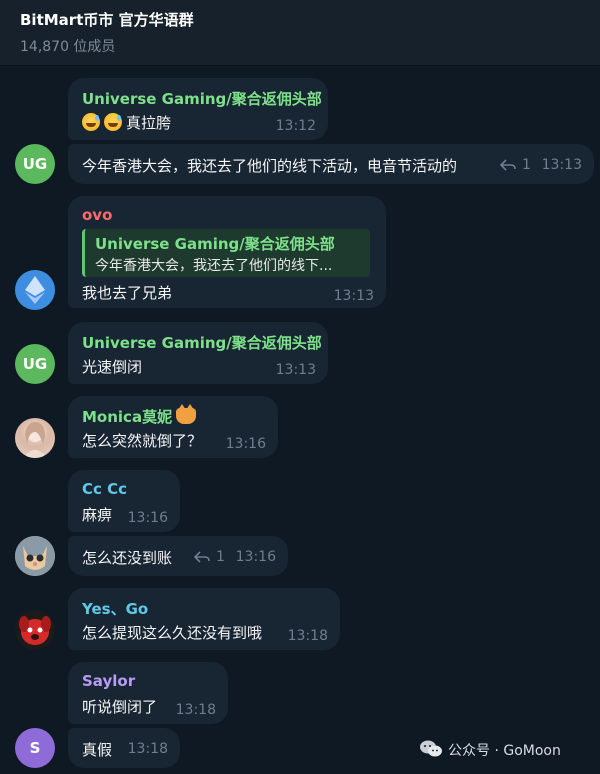 This screenshot has height=774, width=600. I want to click on message-text: 真假, so click(97, 750).